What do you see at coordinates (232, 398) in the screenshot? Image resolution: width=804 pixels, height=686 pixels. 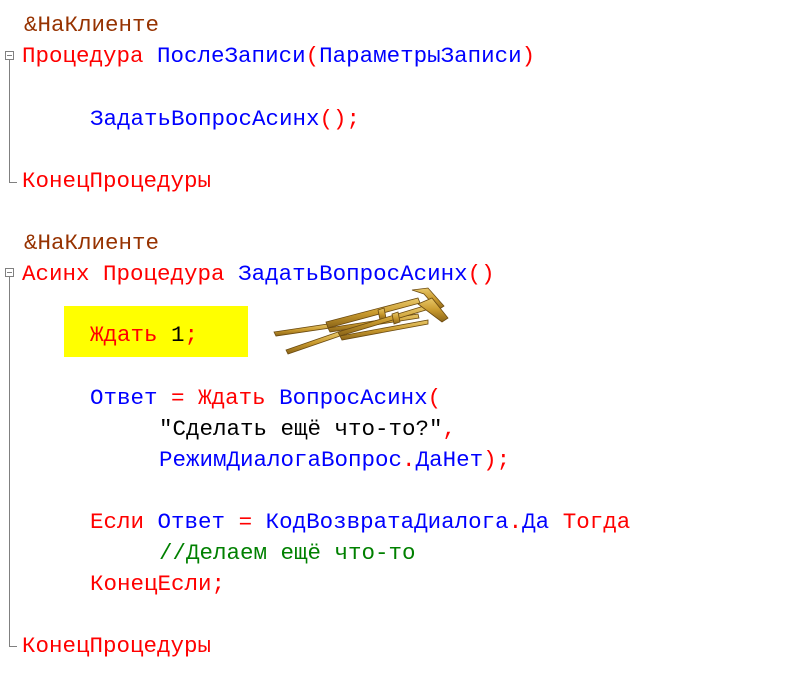 I see `wait-keyword-2: Ждать` at bounding box center [232, 398].